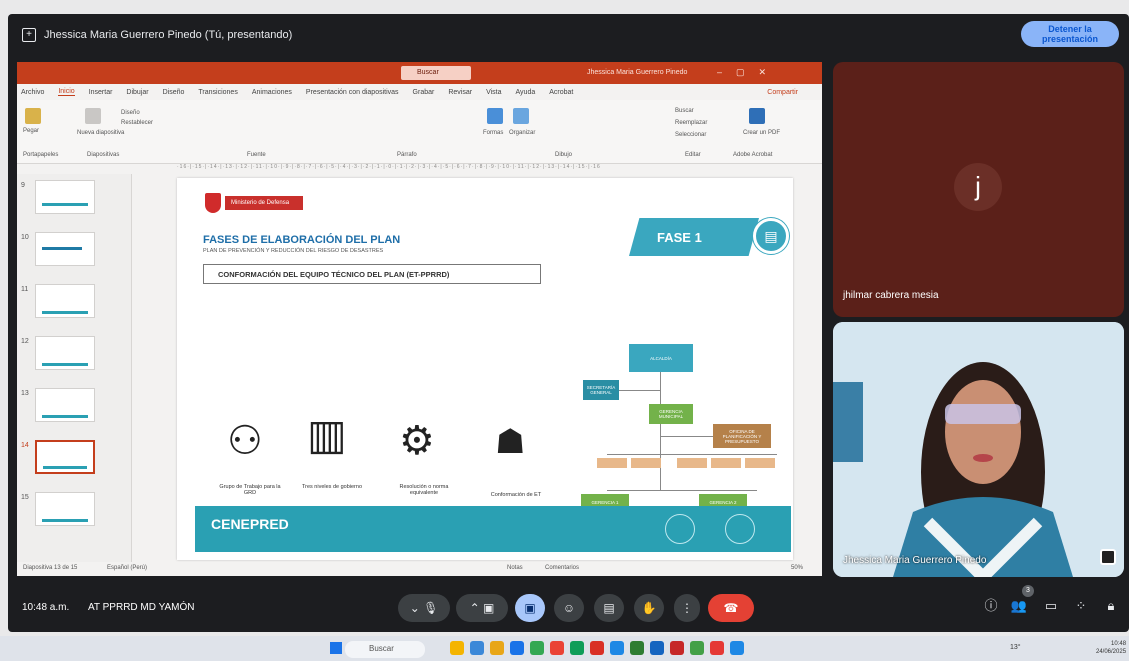  Describe the element at coordinates (264, 203) in the screenshot. I see `ministry-name: Ministerio de Defensa` at that location.